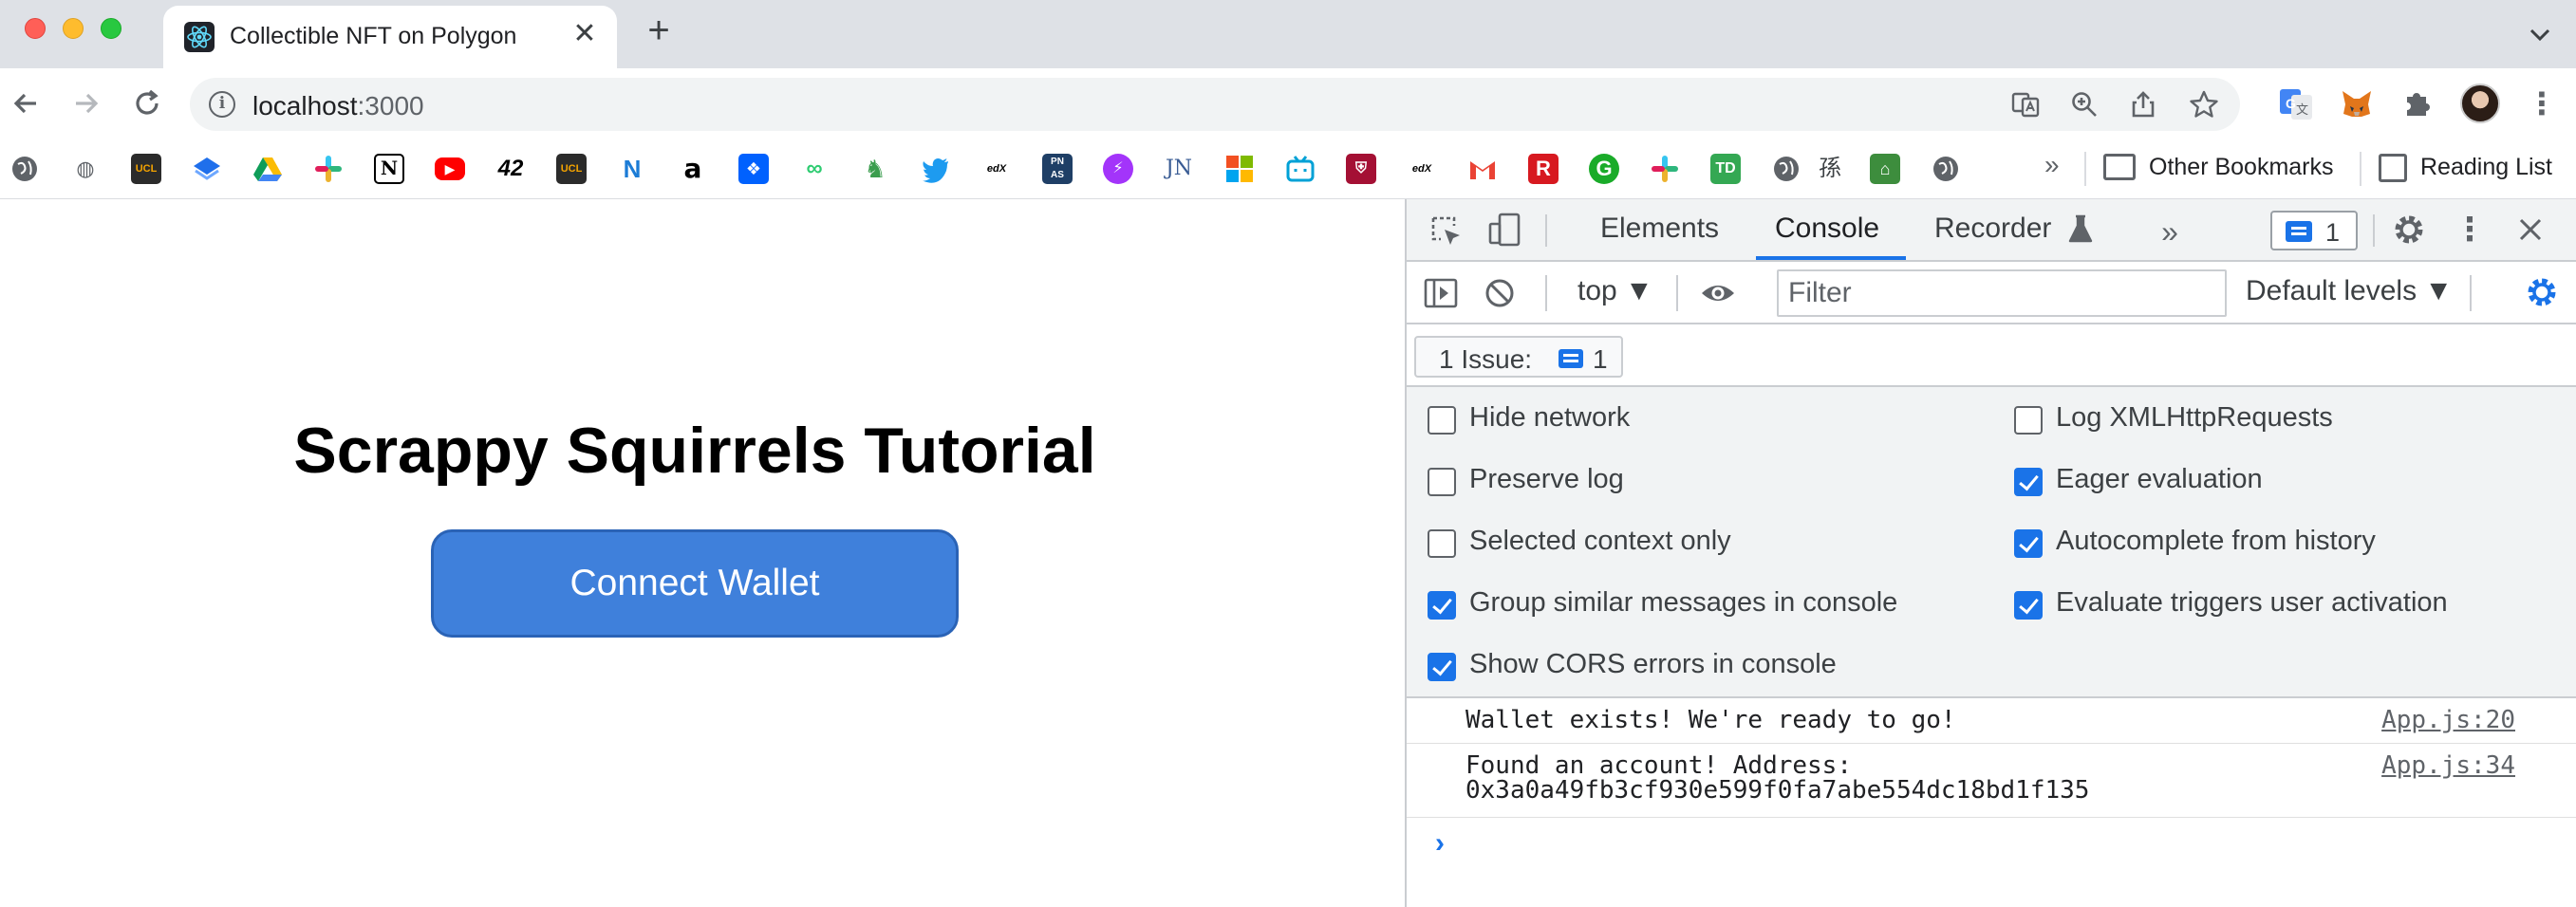  What do you see at coordinates (2448, 765) in the screenshot?
I see `source-link: App.js:34` at bounding box center [2448, 765].